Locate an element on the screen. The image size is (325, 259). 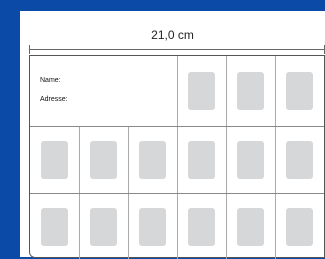
width-dimension-line is located at coordinates (177, 49).